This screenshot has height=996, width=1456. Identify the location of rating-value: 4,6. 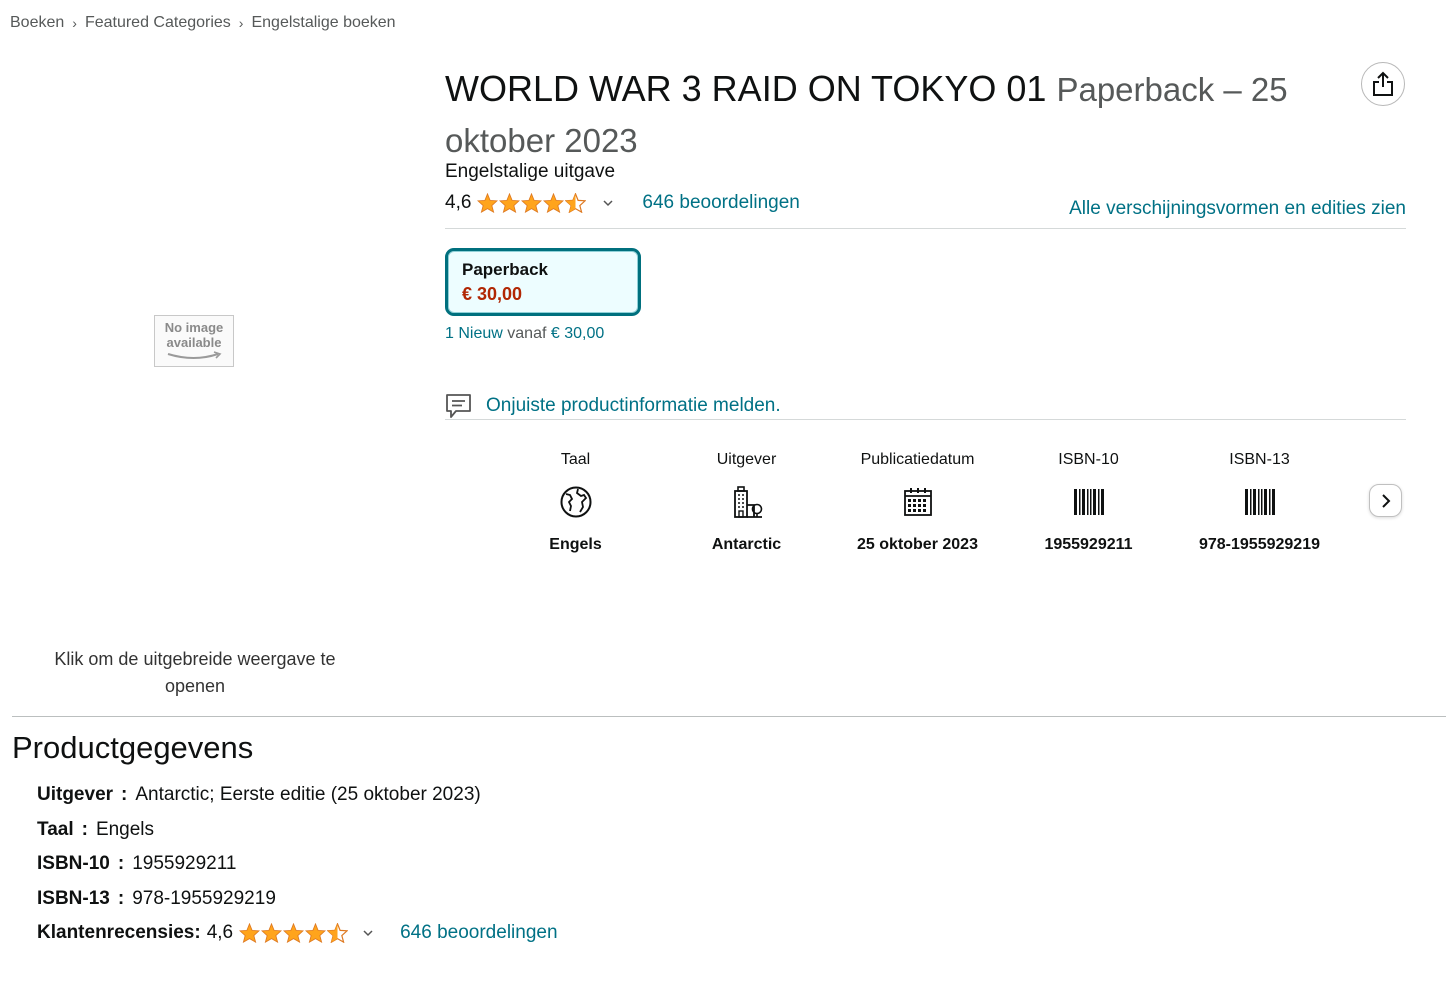
(458, 202).